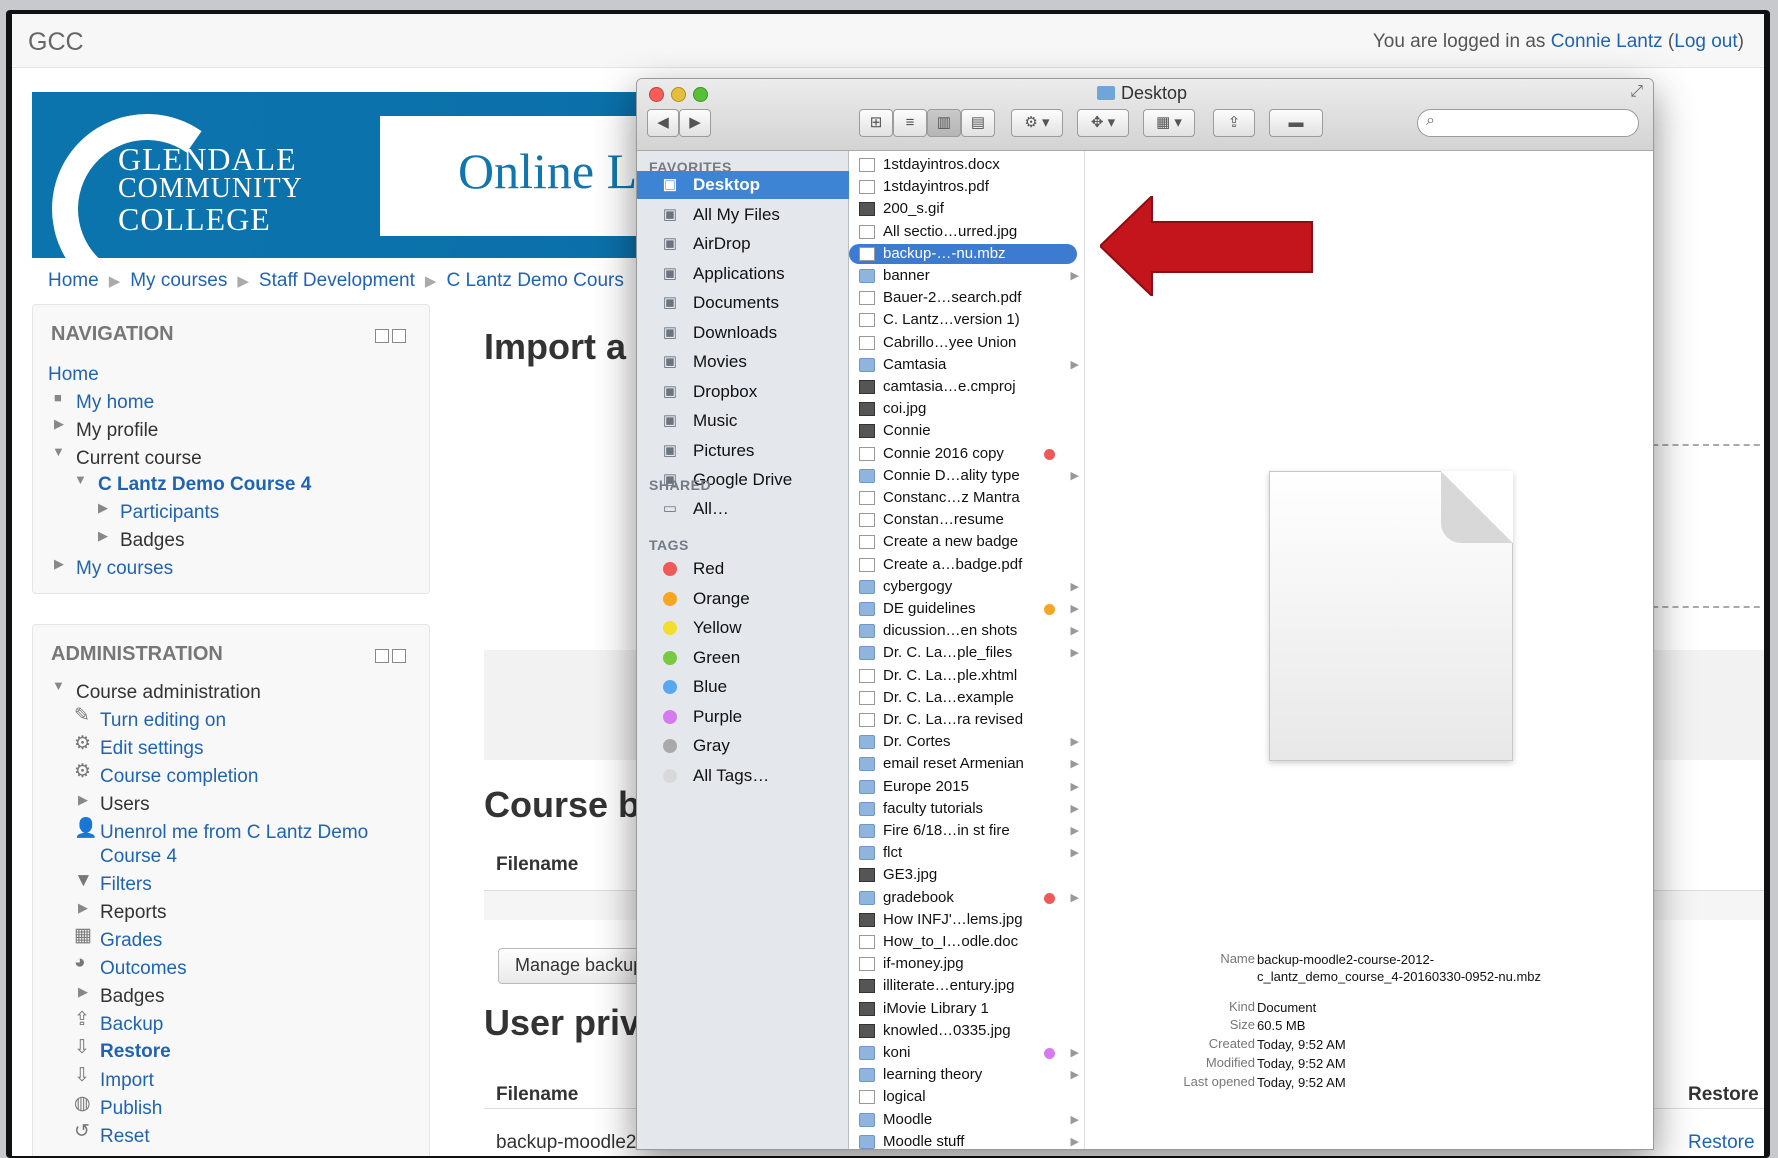 The height and width of the screenshot is (1158, 1778). What do you see at coordinates (967, 1031) in the screenshot?
I see `file-item: knowled…0335.jpg` at bounding box center [967, 1031].